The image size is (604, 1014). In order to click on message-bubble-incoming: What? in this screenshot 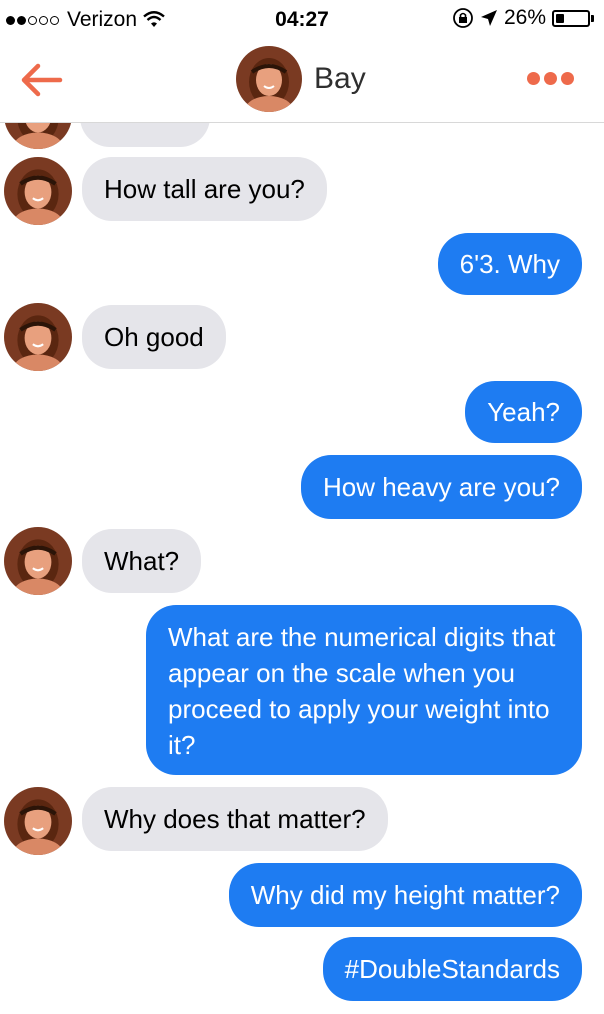, I will do `click(142, 561)`.